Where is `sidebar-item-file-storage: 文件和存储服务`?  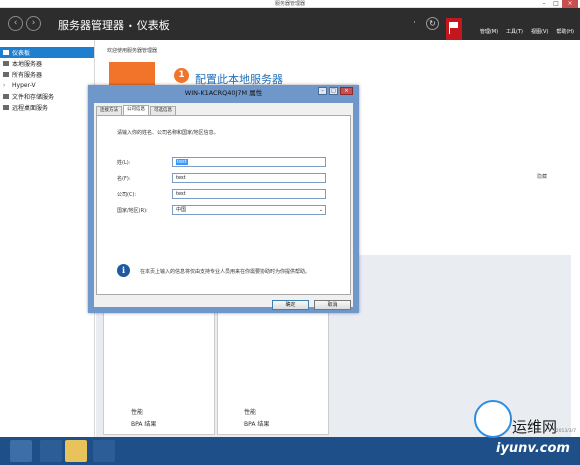 sidebar-item-file-storage: 文件和存储服务 is located at coordinates (47, 96).